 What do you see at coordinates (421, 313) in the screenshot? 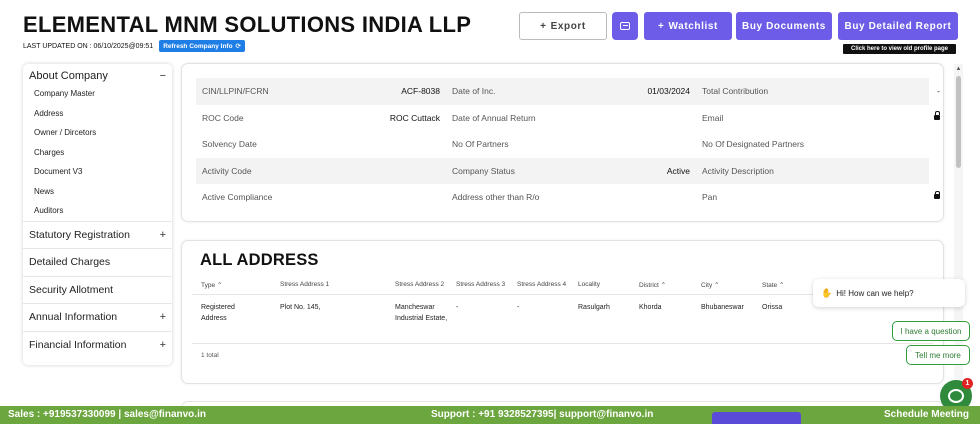
I see `cell-address2: Mancheswar Industrial Estate,` at bounding box center [421, 313].